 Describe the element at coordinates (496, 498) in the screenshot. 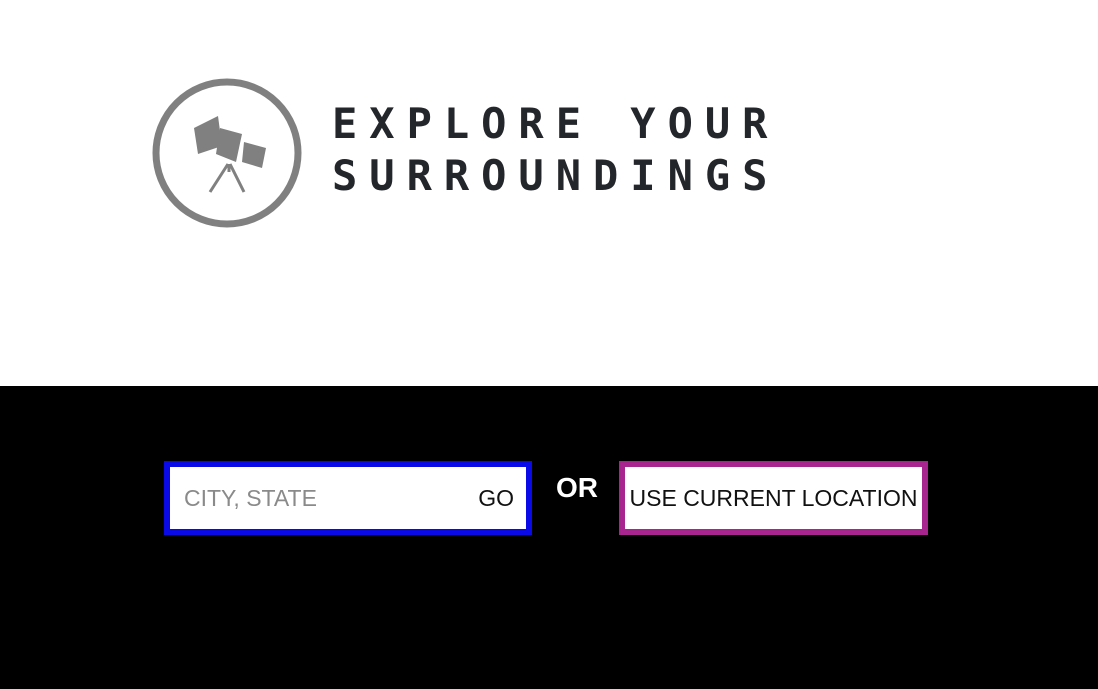

I see `go-button: GO` at that location.